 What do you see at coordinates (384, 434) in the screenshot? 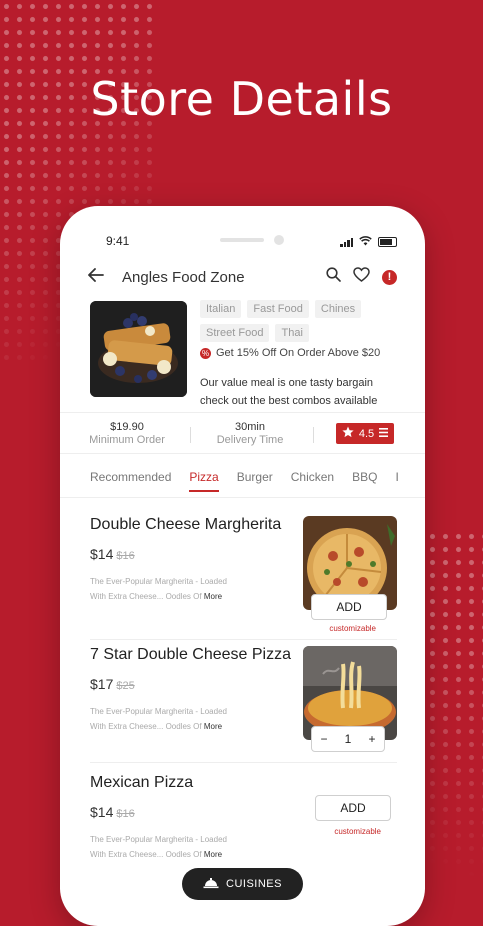
I see `reviews-list-icon` at bounding box center [384, 434].